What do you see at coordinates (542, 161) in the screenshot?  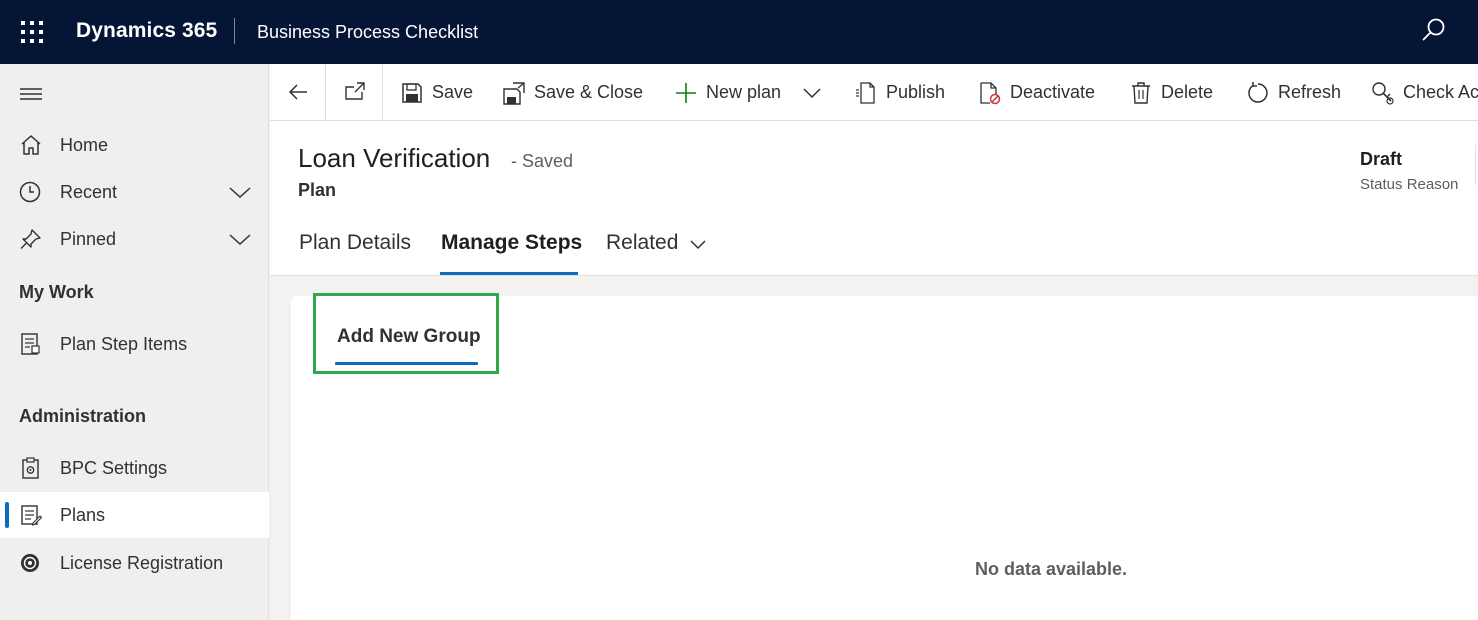 I see `save-status: - Saved` at bounding box center [542, 161].